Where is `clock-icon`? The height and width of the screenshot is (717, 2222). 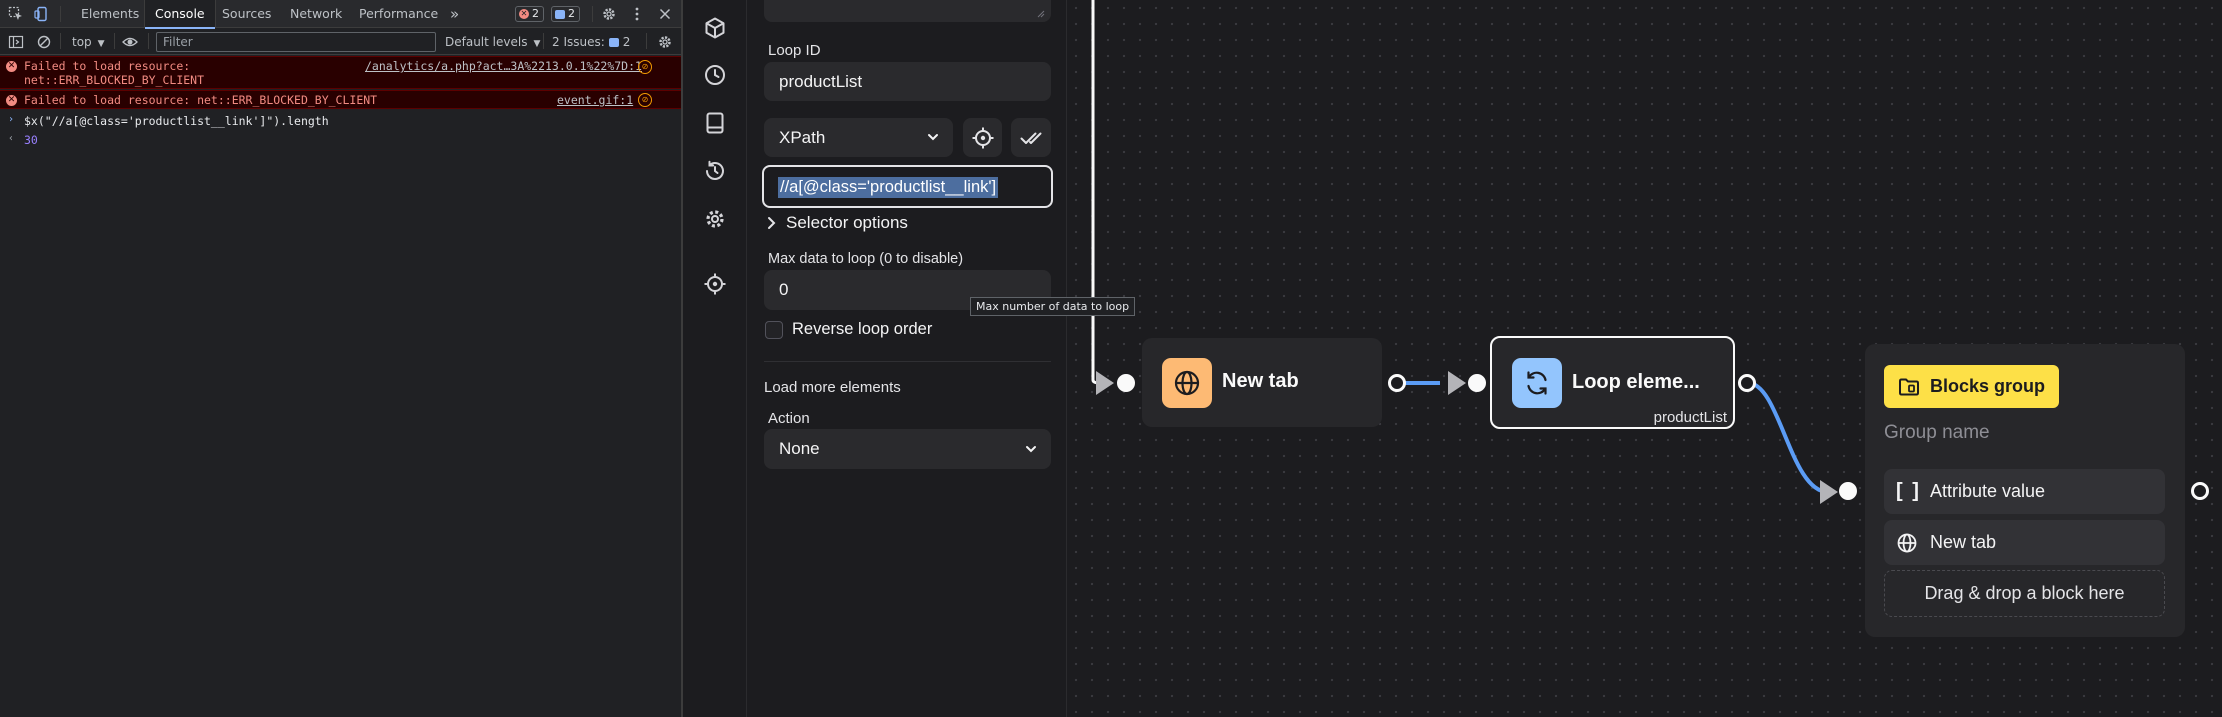
clock-icon is located at coordinates (715, 75).